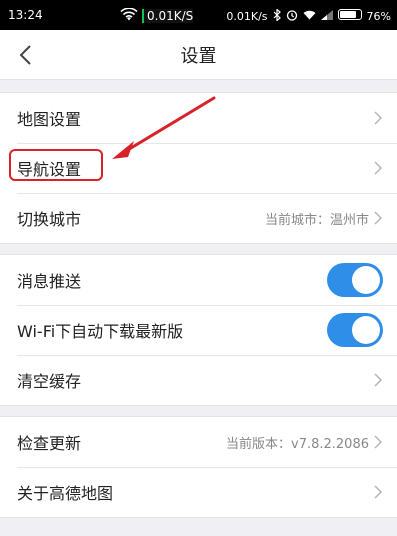 Image resolution: width=397 pixels, height=536 pixels. What do you see at coordinates (292, 16) in the screenshot?
I see `alarm-icon` at bounding box center [292, 16].